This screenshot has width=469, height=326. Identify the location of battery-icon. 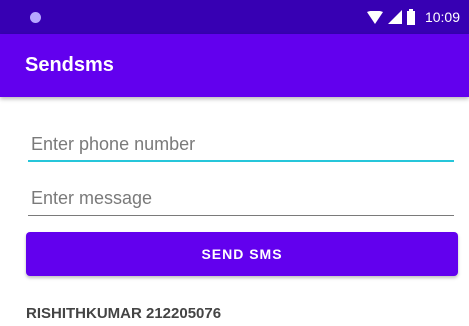
(410, 17).